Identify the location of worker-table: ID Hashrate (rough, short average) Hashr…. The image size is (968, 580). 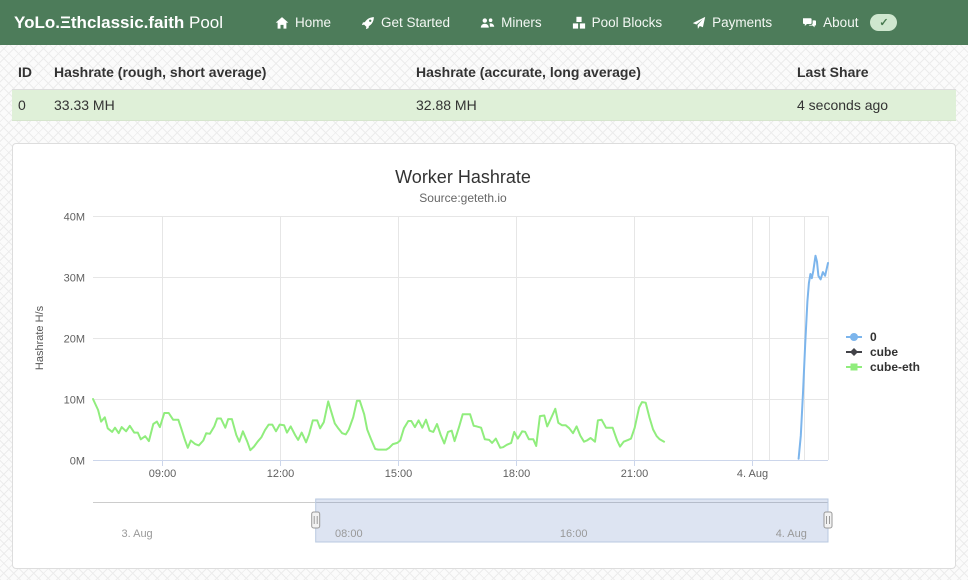
(484, 88).